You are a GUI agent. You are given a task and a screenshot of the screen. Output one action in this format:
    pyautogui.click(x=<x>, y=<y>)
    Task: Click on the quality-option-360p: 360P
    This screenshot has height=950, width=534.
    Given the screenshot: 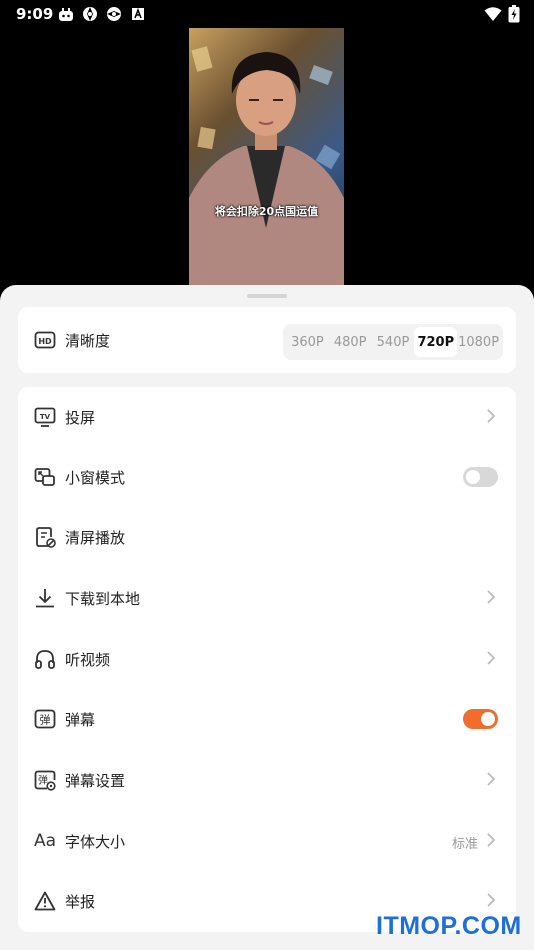 What is the action you would take?
    pyautogui.click(x=307, y=342)
    